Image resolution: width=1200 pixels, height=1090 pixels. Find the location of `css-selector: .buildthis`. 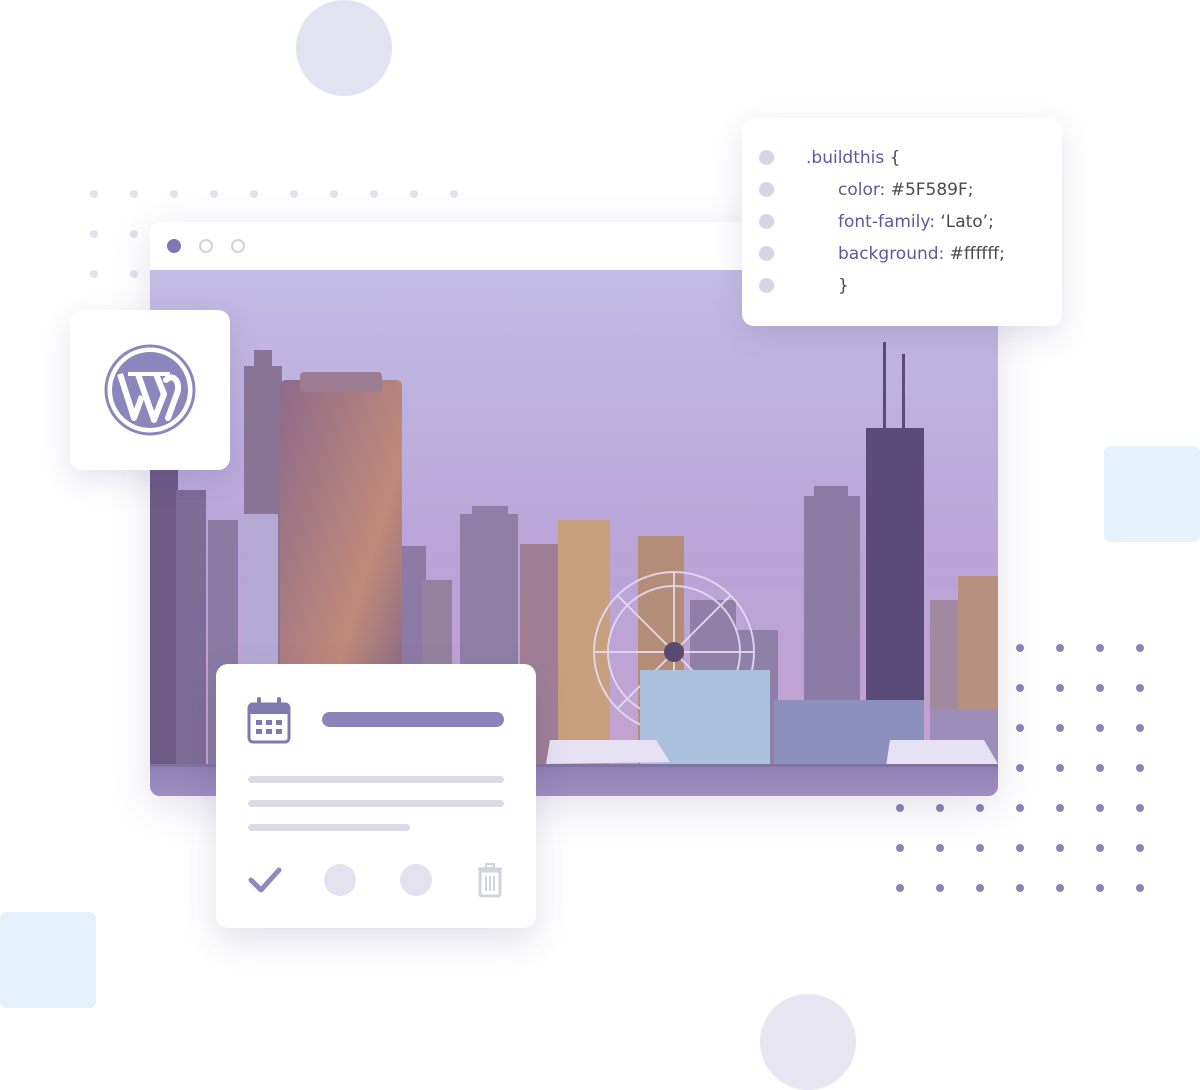

css-selector: .buildthis is located at coordinates (845, 158).